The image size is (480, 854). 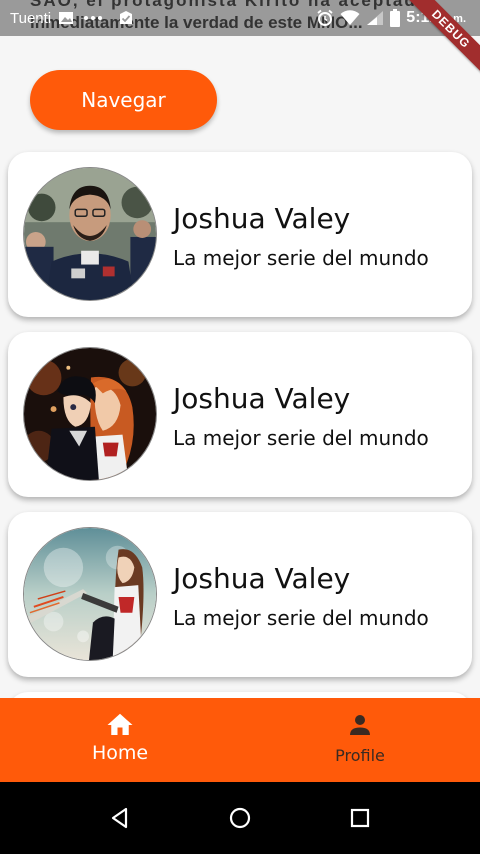 I want to click on image-icon, so click(x=66, y=18).